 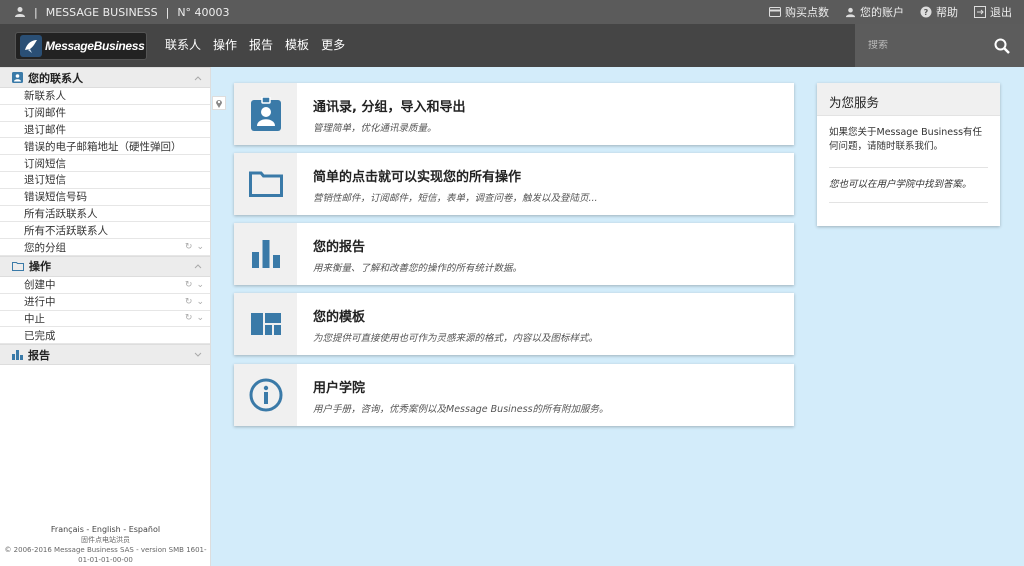 I want to click on sidebar-item-sms-subscribed: 订阅短信, so click(x=105, y=163).